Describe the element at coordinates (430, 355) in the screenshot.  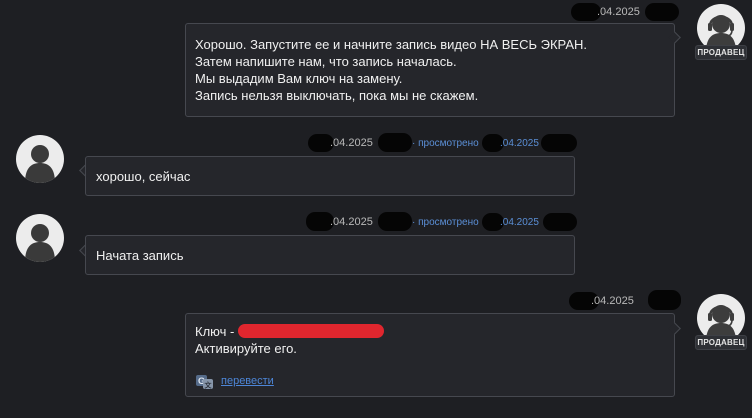
I see `message-bubble: Ключ - Активируйте его. G 文 перевести` at that location.